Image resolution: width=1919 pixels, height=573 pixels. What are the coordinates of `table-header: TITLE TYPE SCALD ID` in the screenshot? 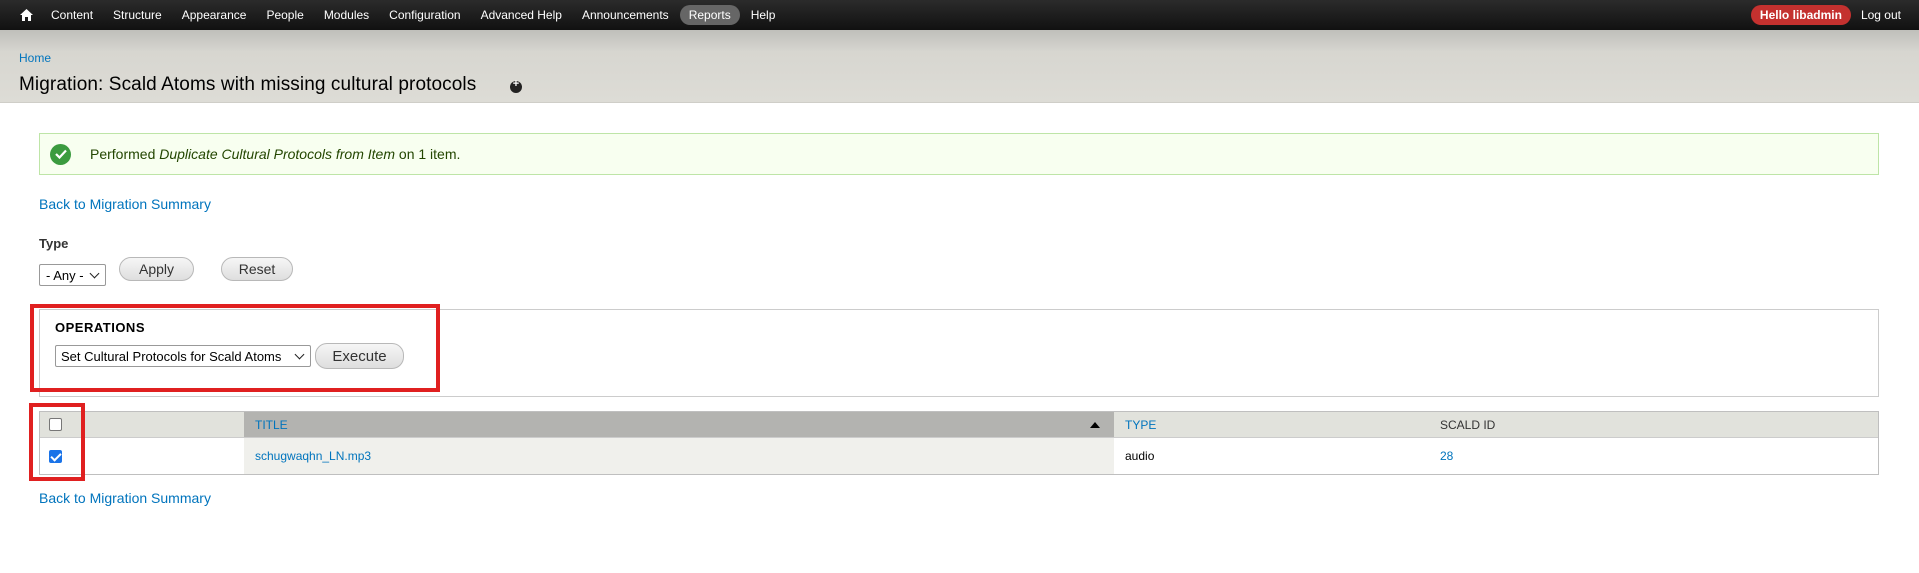 It's located at (959, 425).